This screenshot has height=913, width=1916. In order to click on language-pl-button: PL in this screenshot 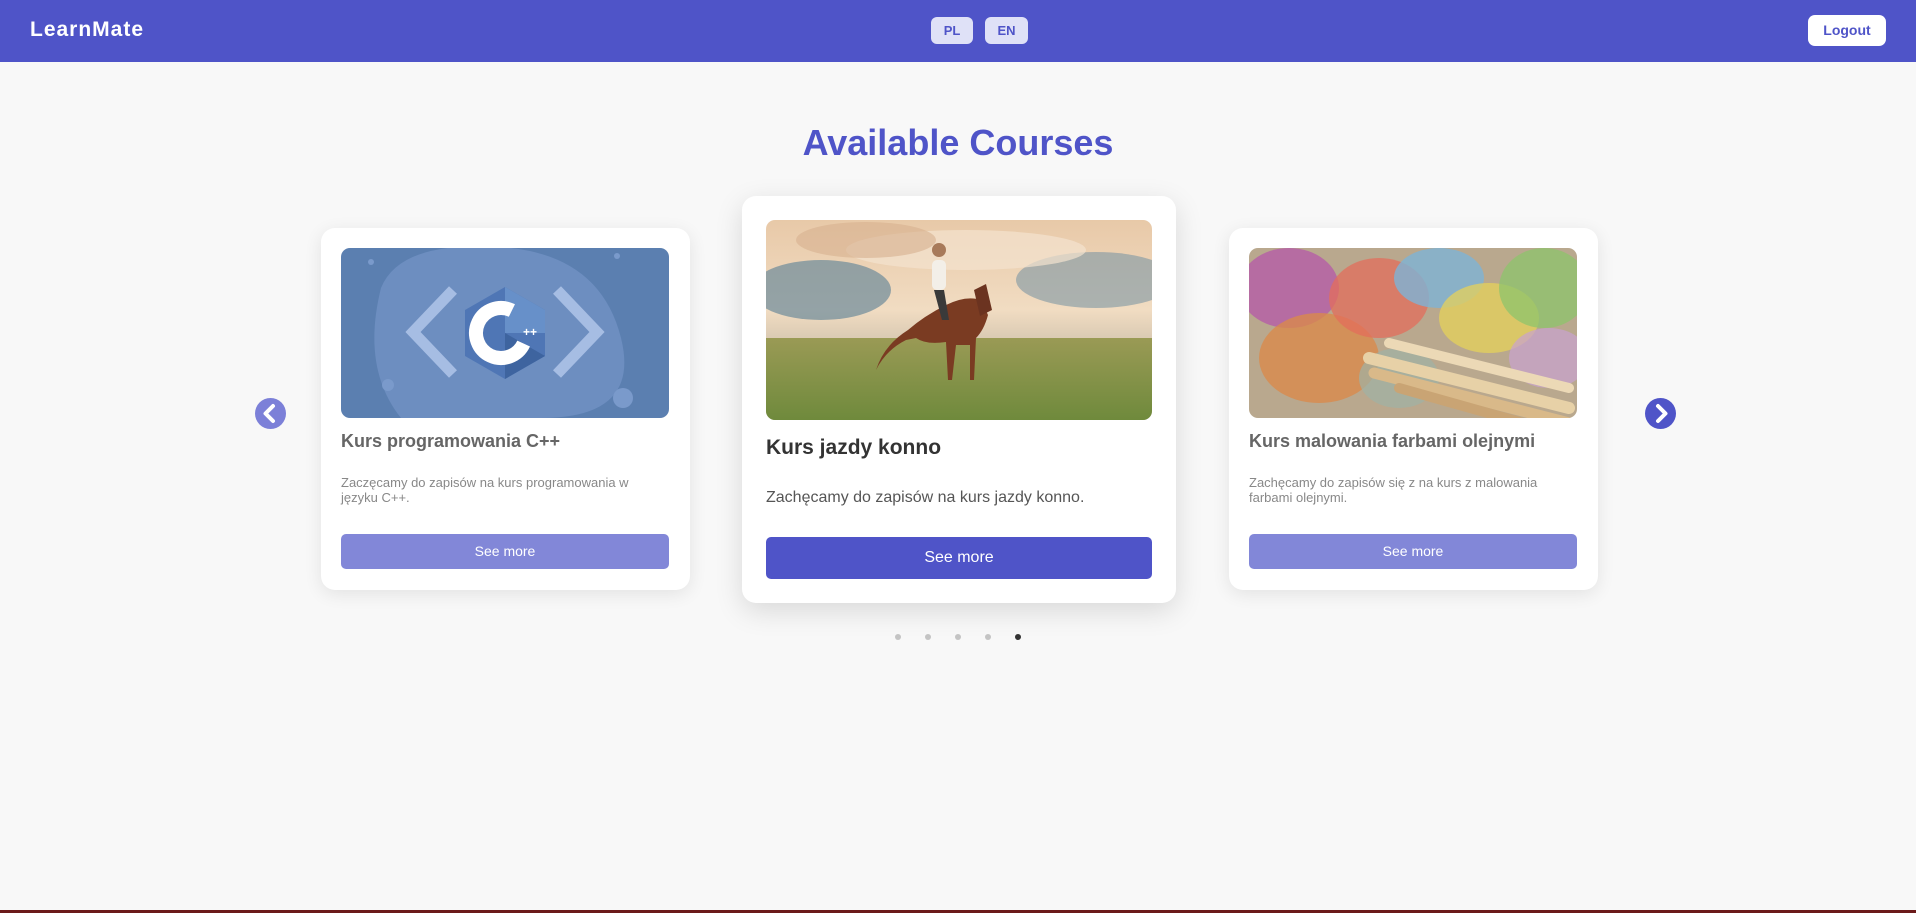, I will do `click(952, 30)`.